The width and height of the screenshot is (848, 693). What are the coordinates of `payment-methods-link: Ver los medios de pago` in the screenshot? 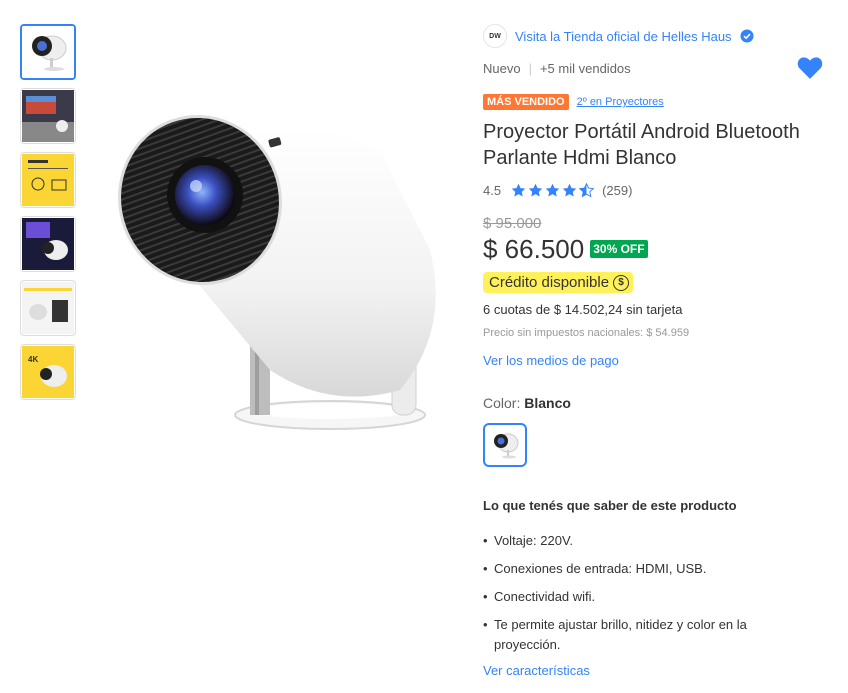 It's located at (658, 360).